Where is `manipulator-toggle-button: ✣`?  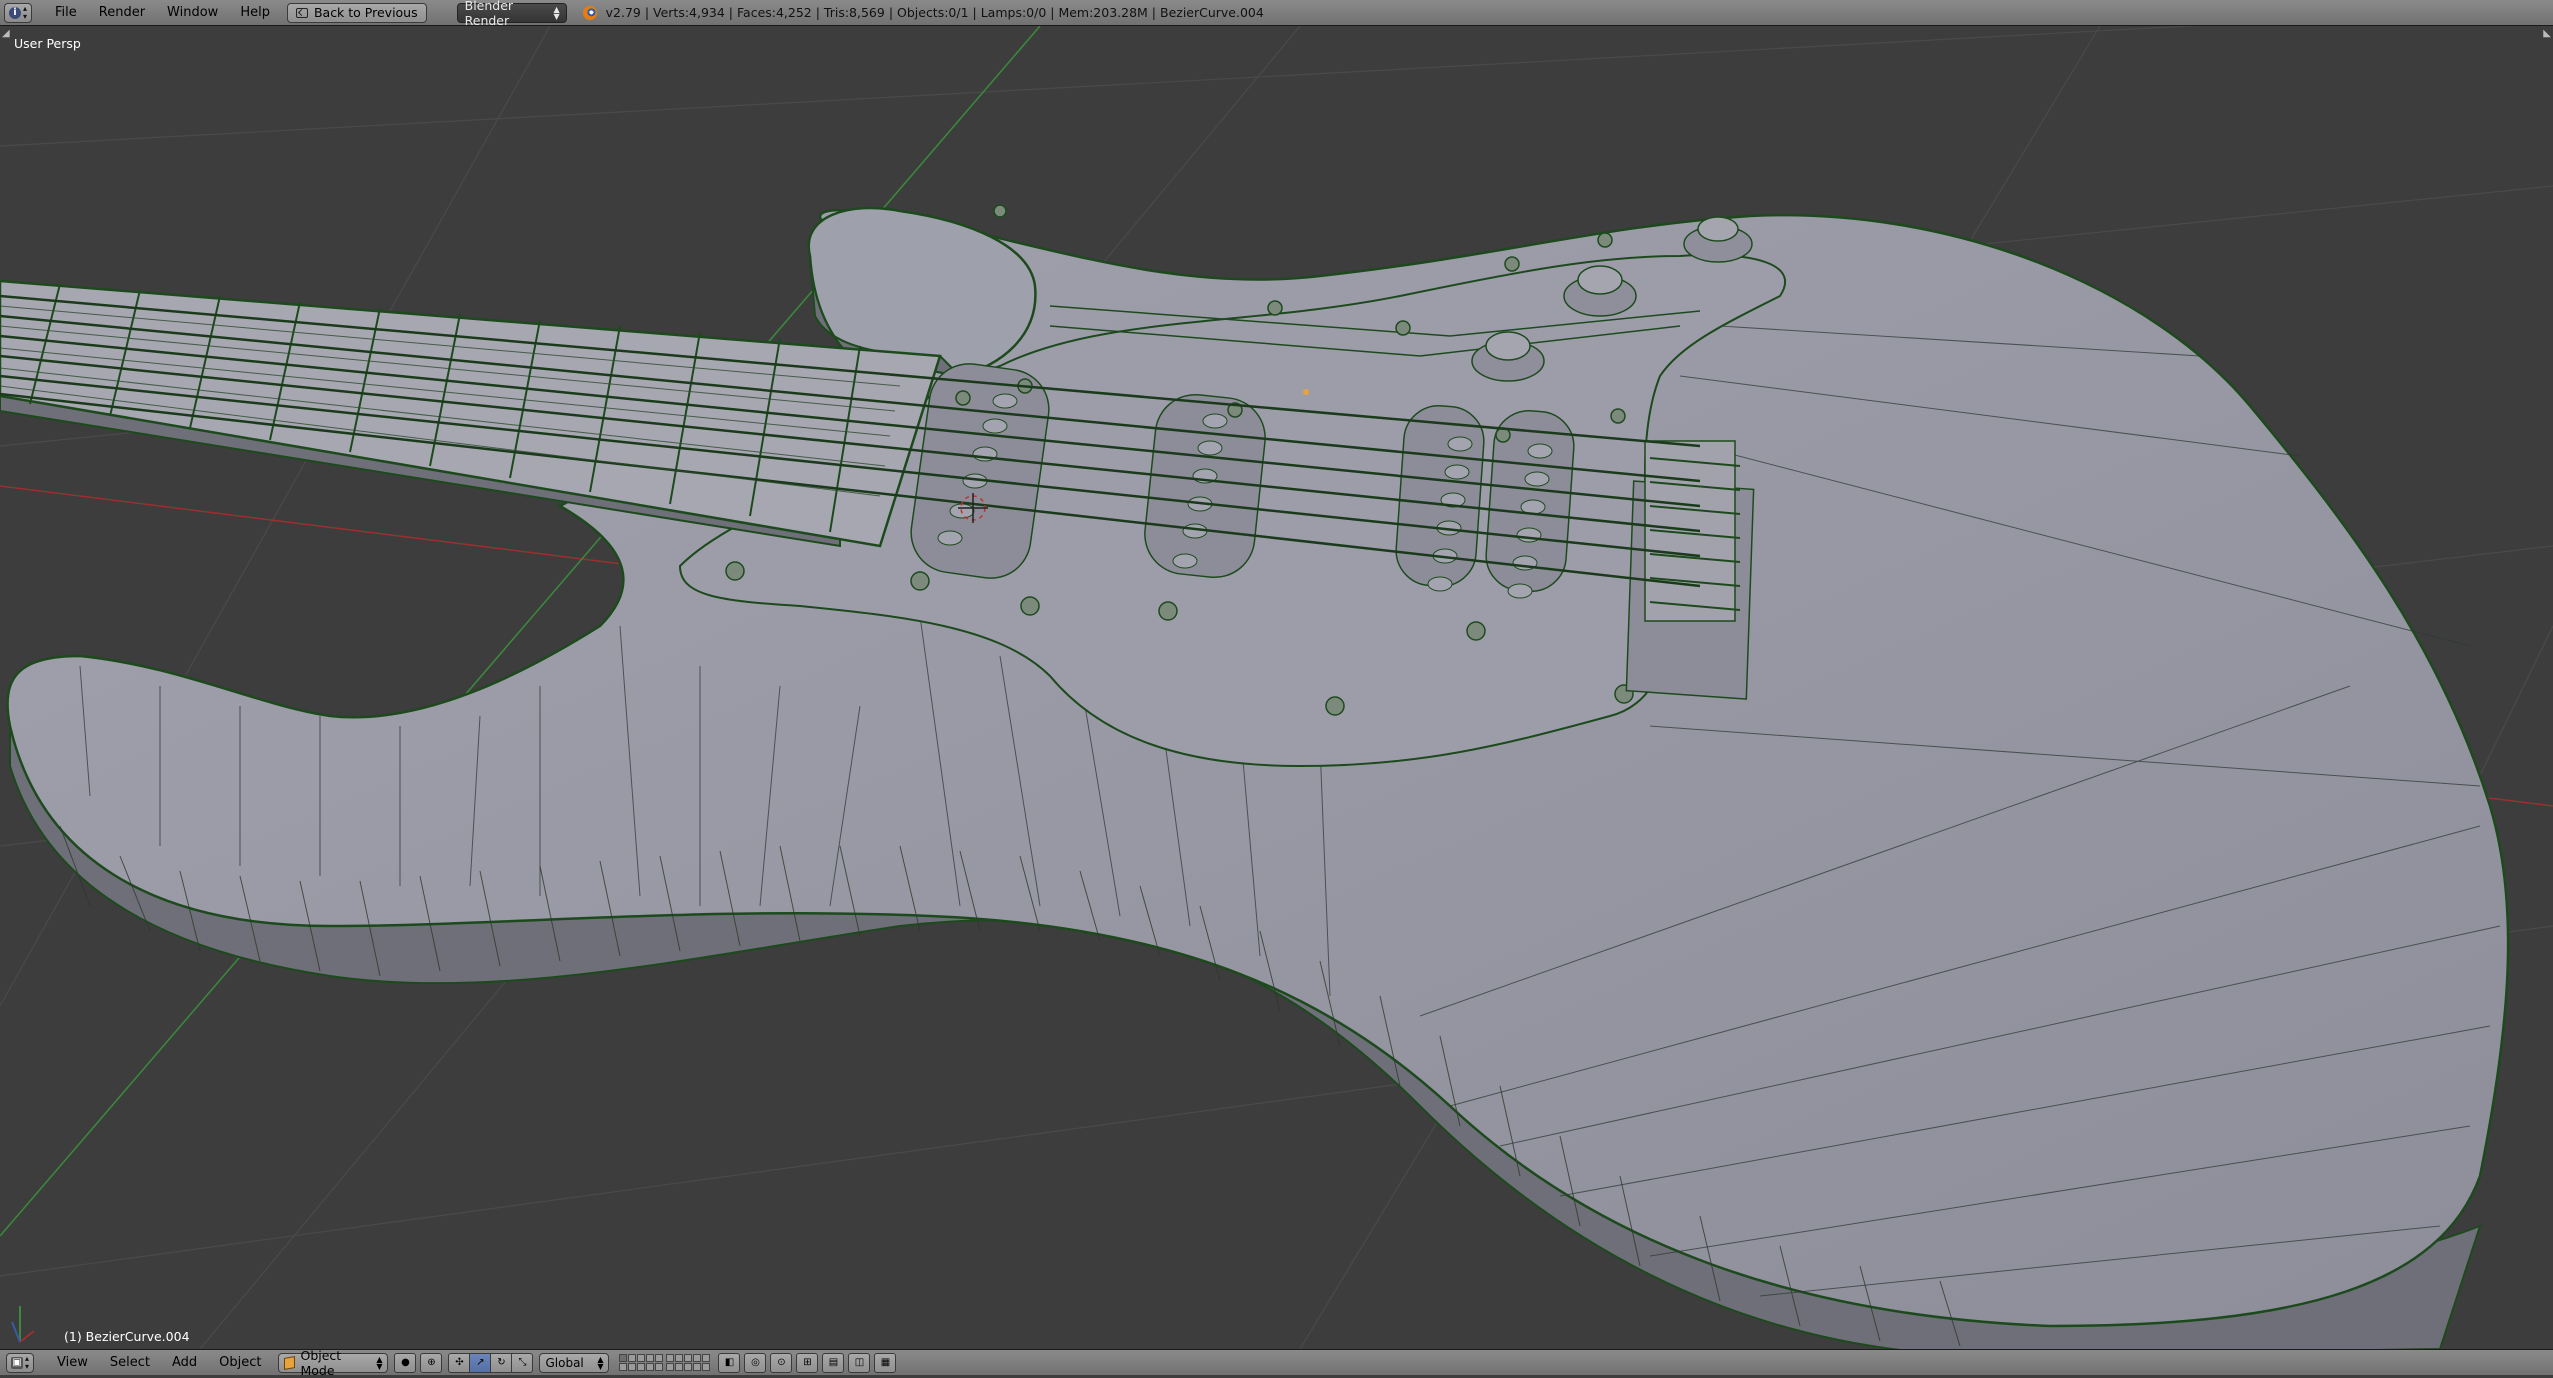 manipulator-toggle-button: ✣ is located at coordinates (459, 1362).